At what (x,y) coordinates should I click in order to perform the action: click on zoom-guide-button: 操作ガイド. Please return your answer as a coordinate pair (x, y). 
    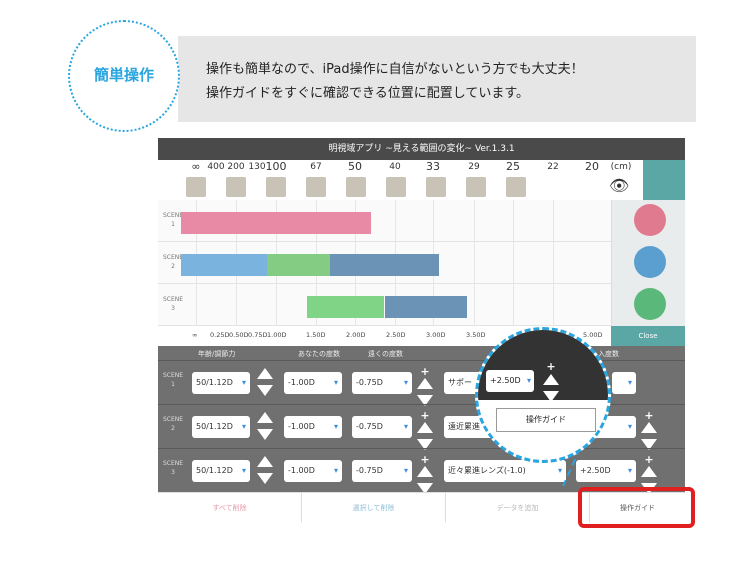
    Looking at the image, I should click on (546, 420).